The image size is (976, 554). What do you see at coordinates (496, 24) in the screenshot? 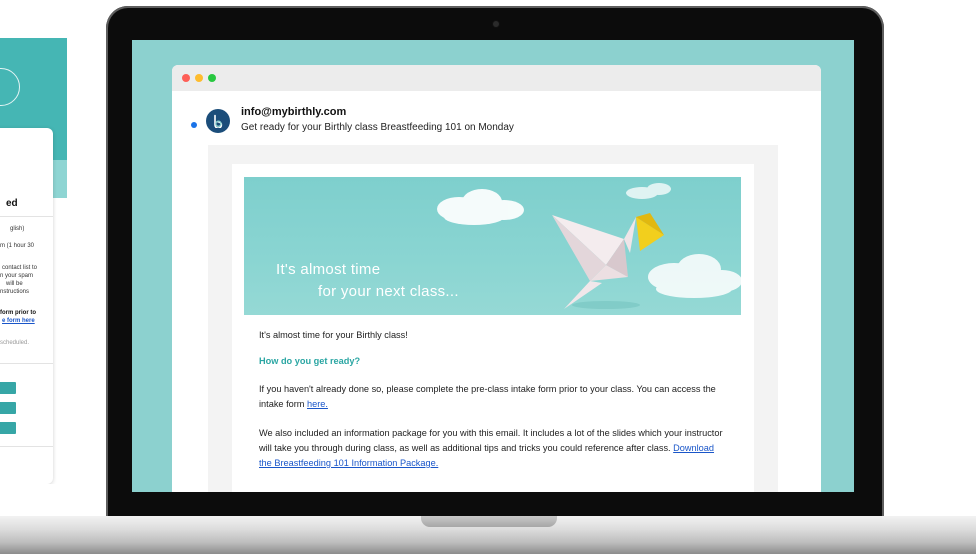
I see `camera-icon` at bounding box center [496, 24].